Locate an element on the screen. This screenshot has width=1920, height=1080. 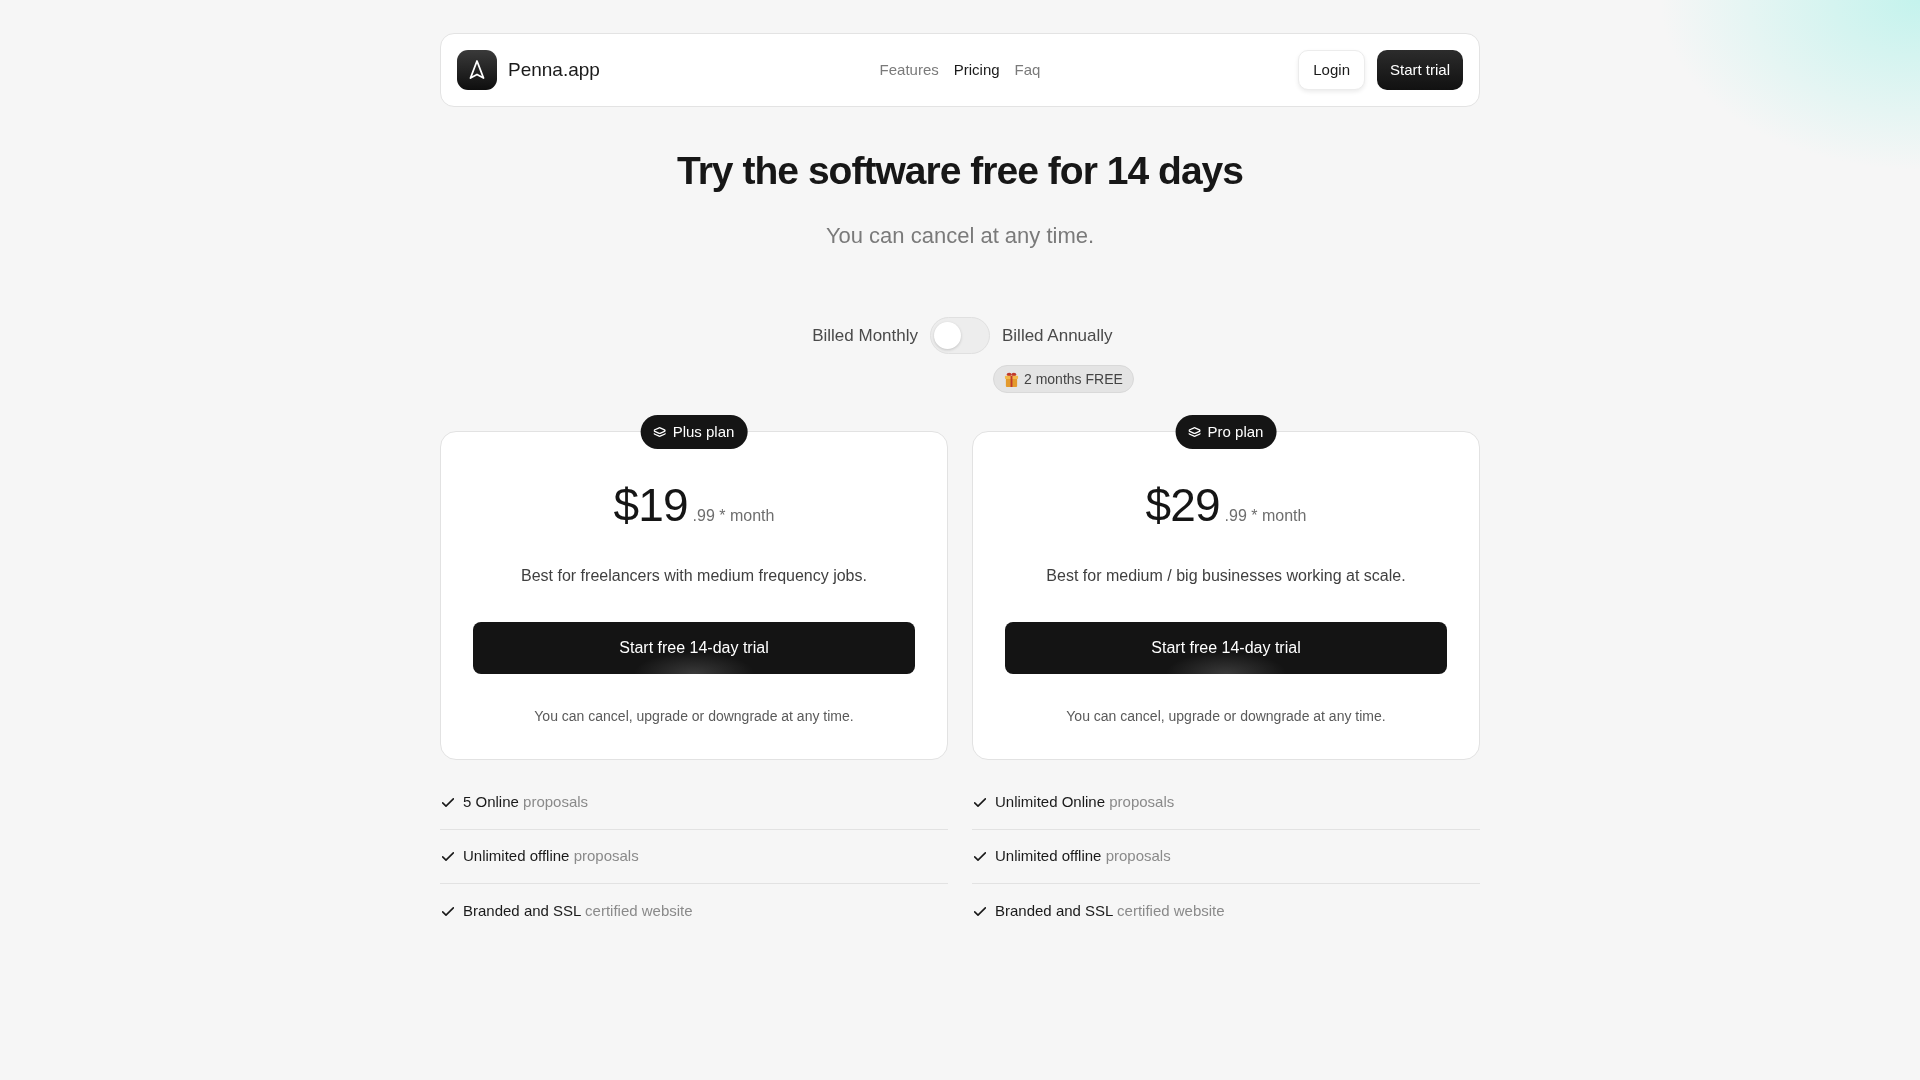
feature-text: Unlimited Online proposals is located at coordinates (1085, 802).